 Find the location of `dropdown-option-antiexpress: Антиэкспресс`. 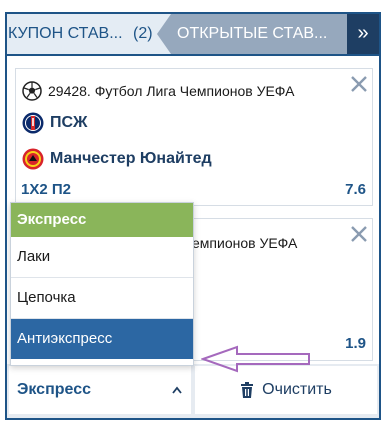

dropdown-option-antiexpress: Антиэкспресс is located at coordinates (102, 339).